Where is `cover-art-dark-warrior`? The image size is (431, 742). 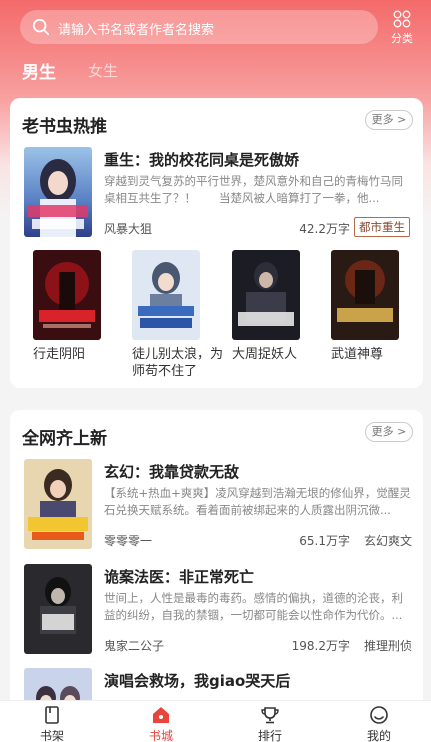
cover-art-dark-warrior is located at coordinates (67, 295).